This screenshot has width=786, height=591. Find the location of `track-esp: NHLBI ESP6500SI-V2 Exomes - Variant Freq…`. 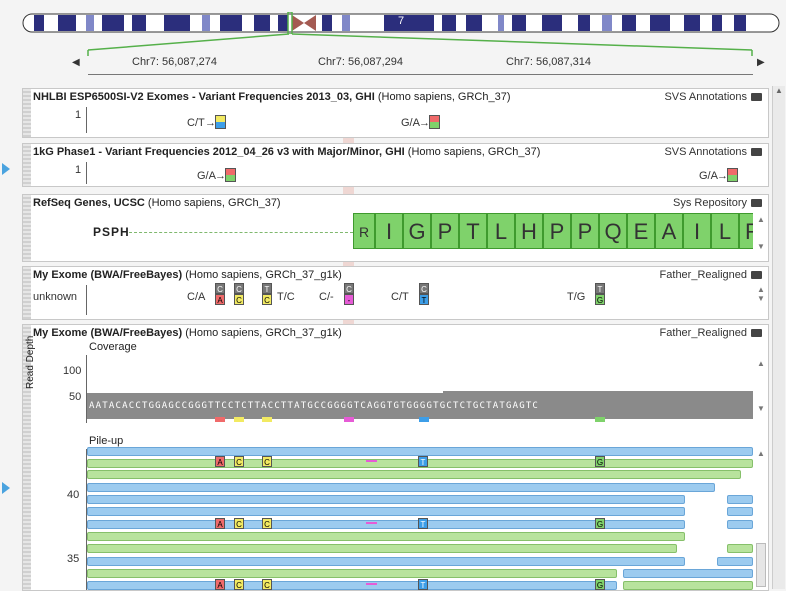

track-esp: NHLBI ESP6500SI-V2 Exomes - Variant Freq… is located at coordinates (395, 113).